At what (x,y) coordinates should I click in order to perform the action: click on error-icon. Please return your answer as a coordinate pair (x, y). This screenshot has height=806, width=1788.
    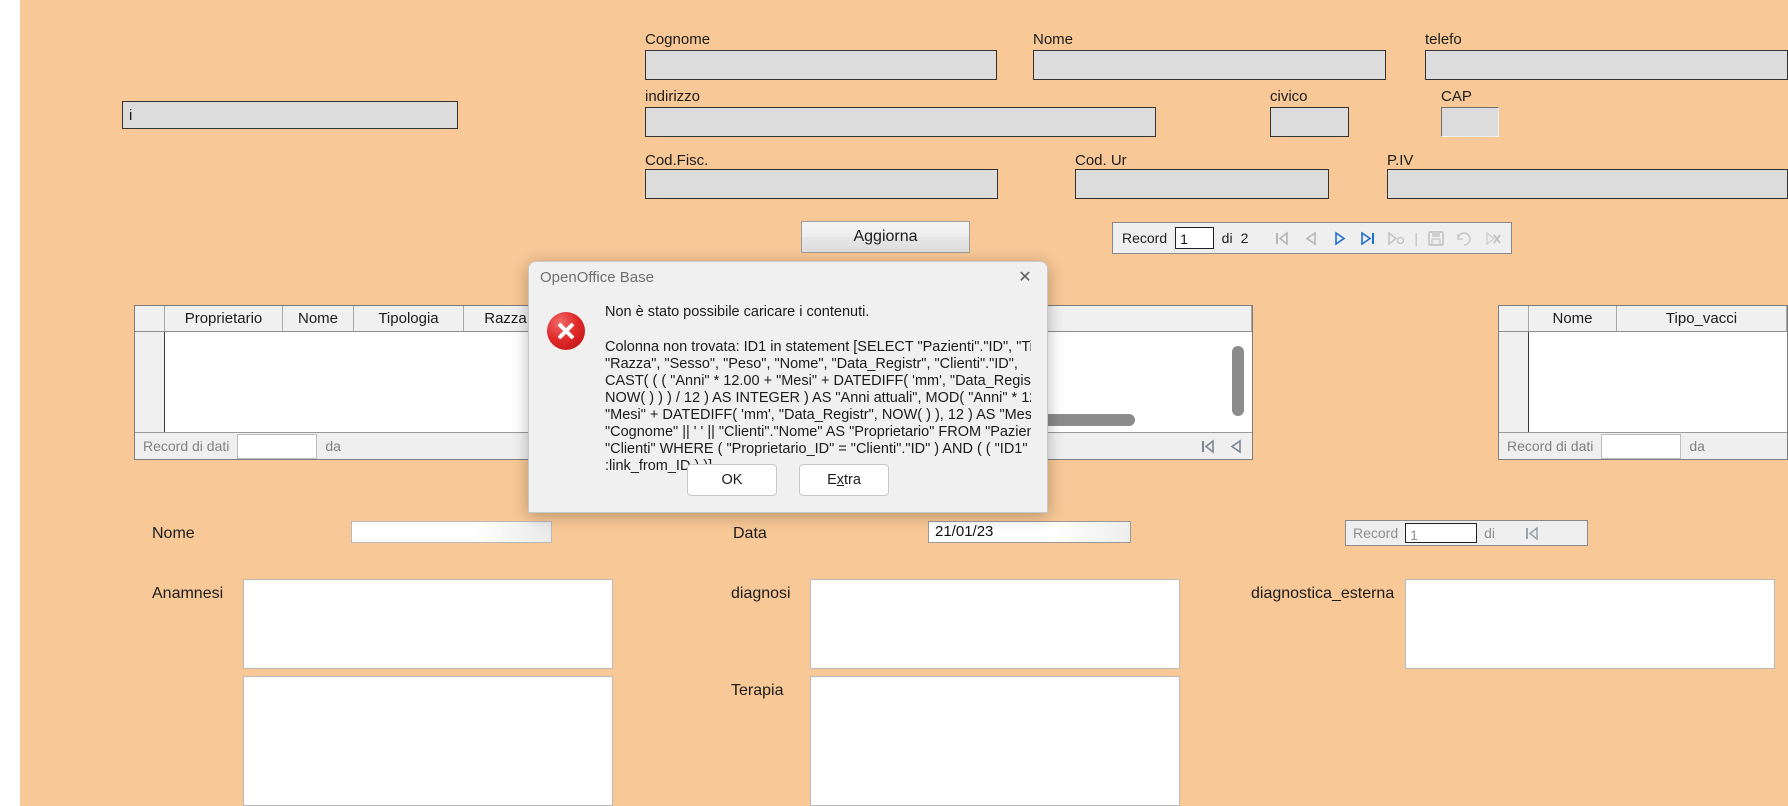
    Looking at the image, I should click on (566, 331).